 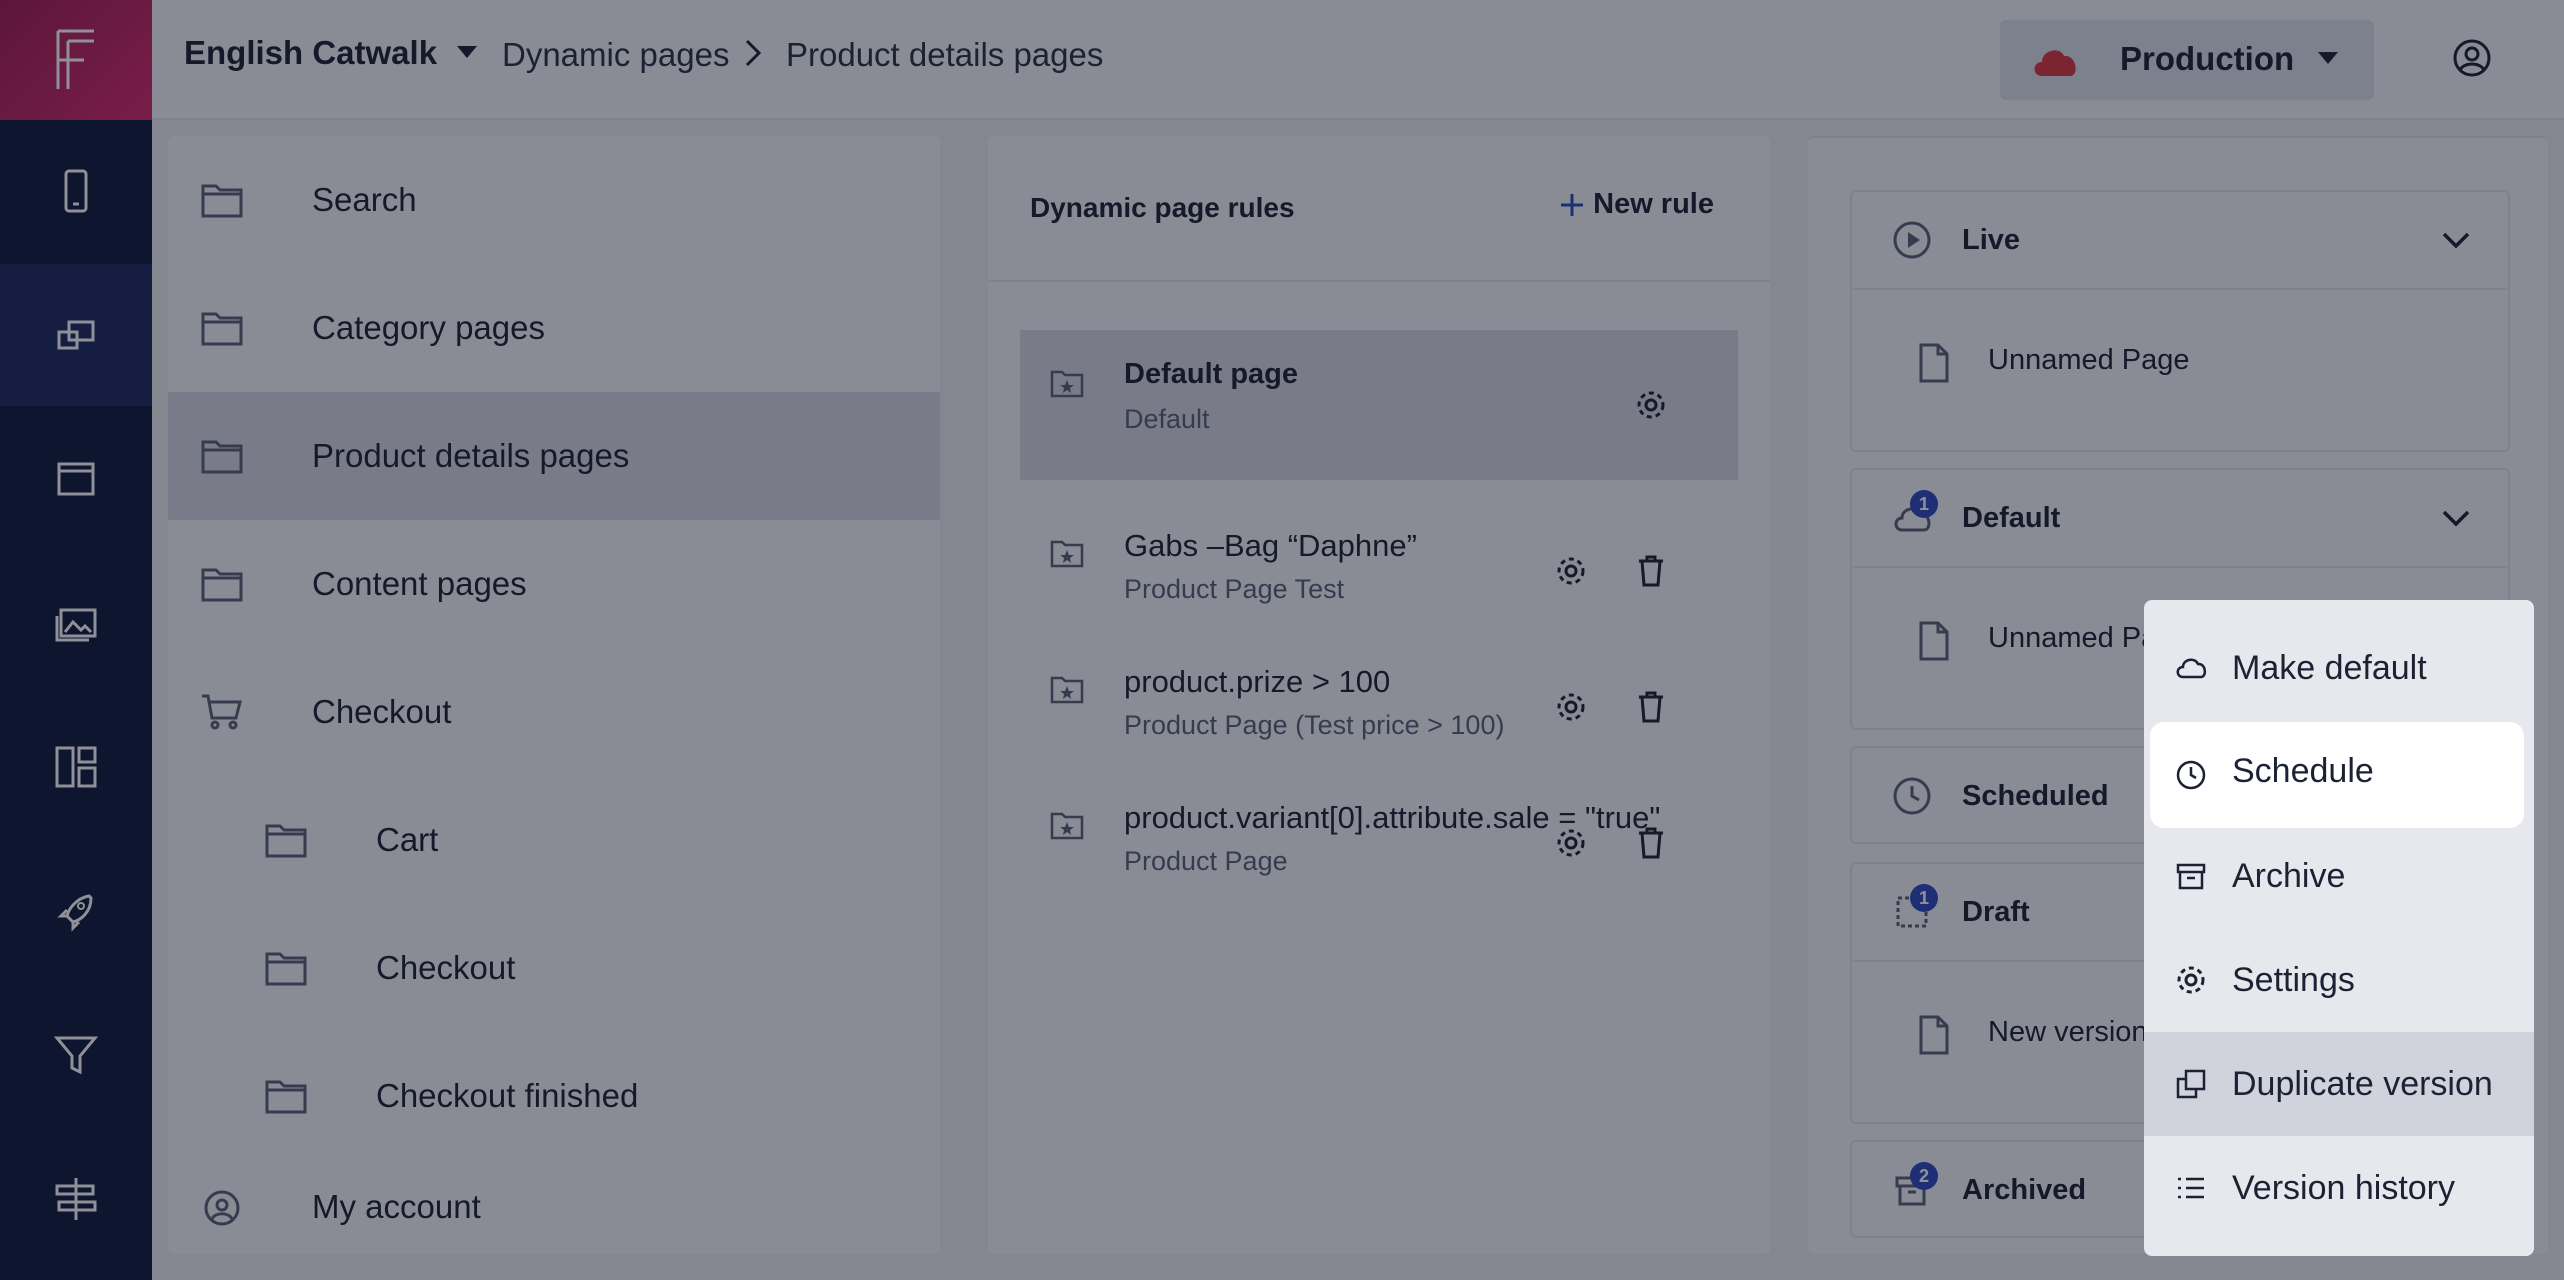 I want to click on menu-item-label: Schedule, so click(x=2303, y=771).